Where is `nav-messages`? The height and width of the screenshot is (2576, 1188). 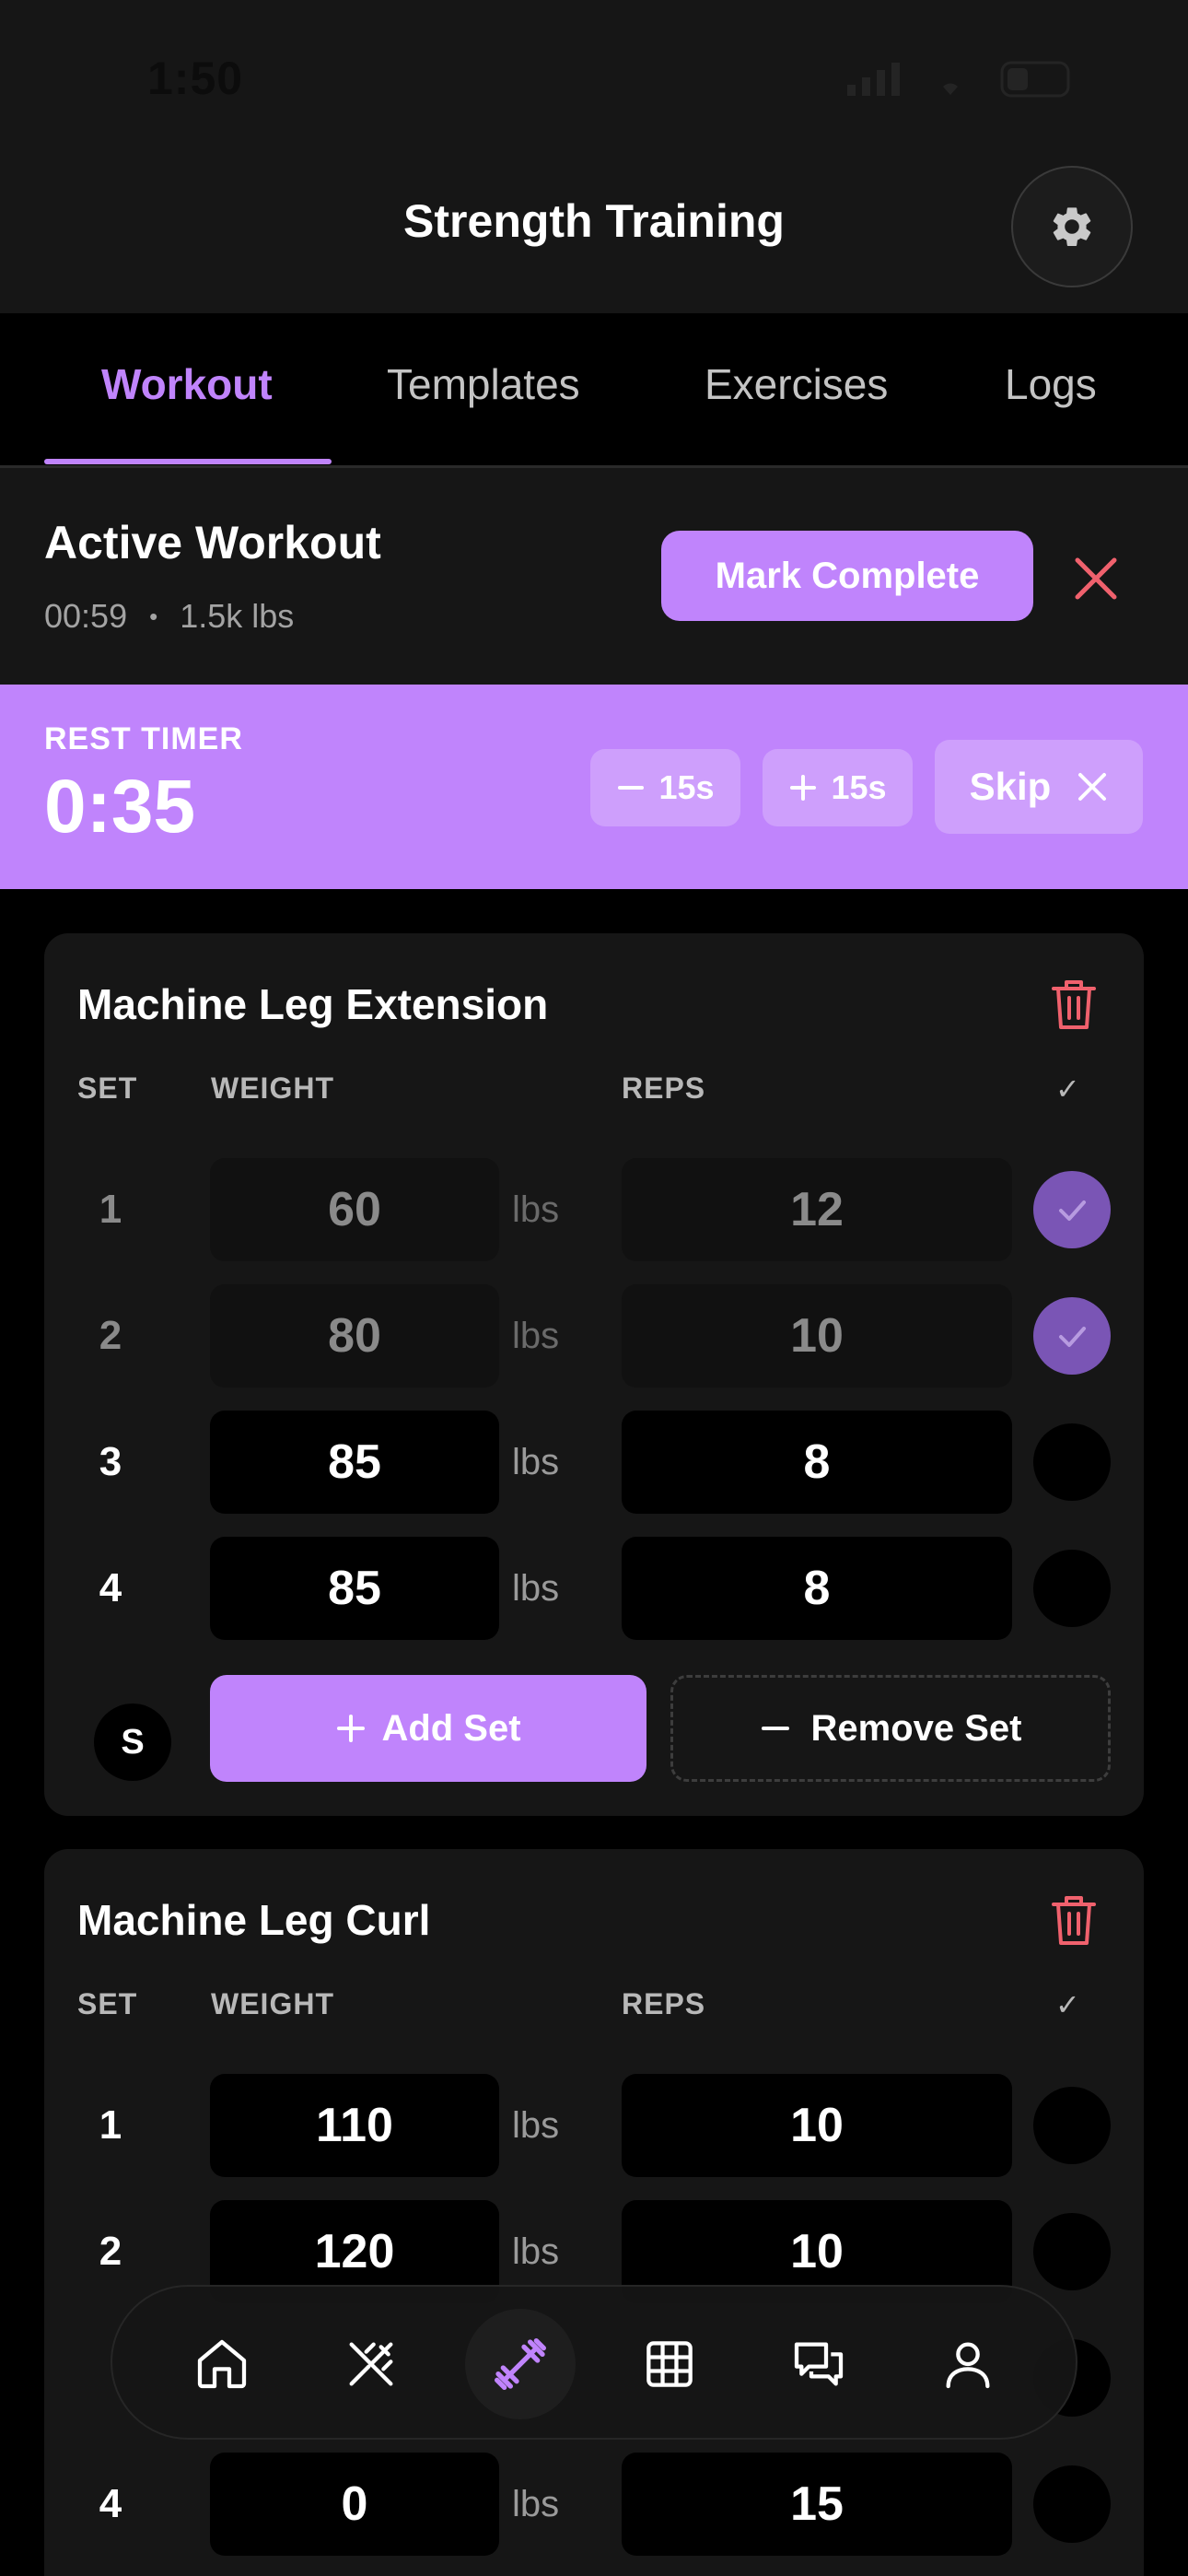
nav-messages is located at coordinates (818, 2364).